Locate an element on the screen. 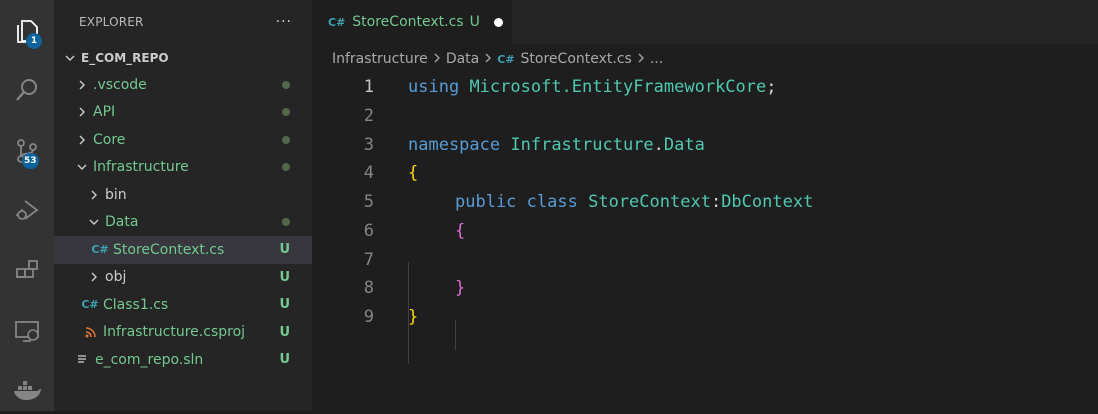  tree-item-label: obj is located at coordinates (115, 277).